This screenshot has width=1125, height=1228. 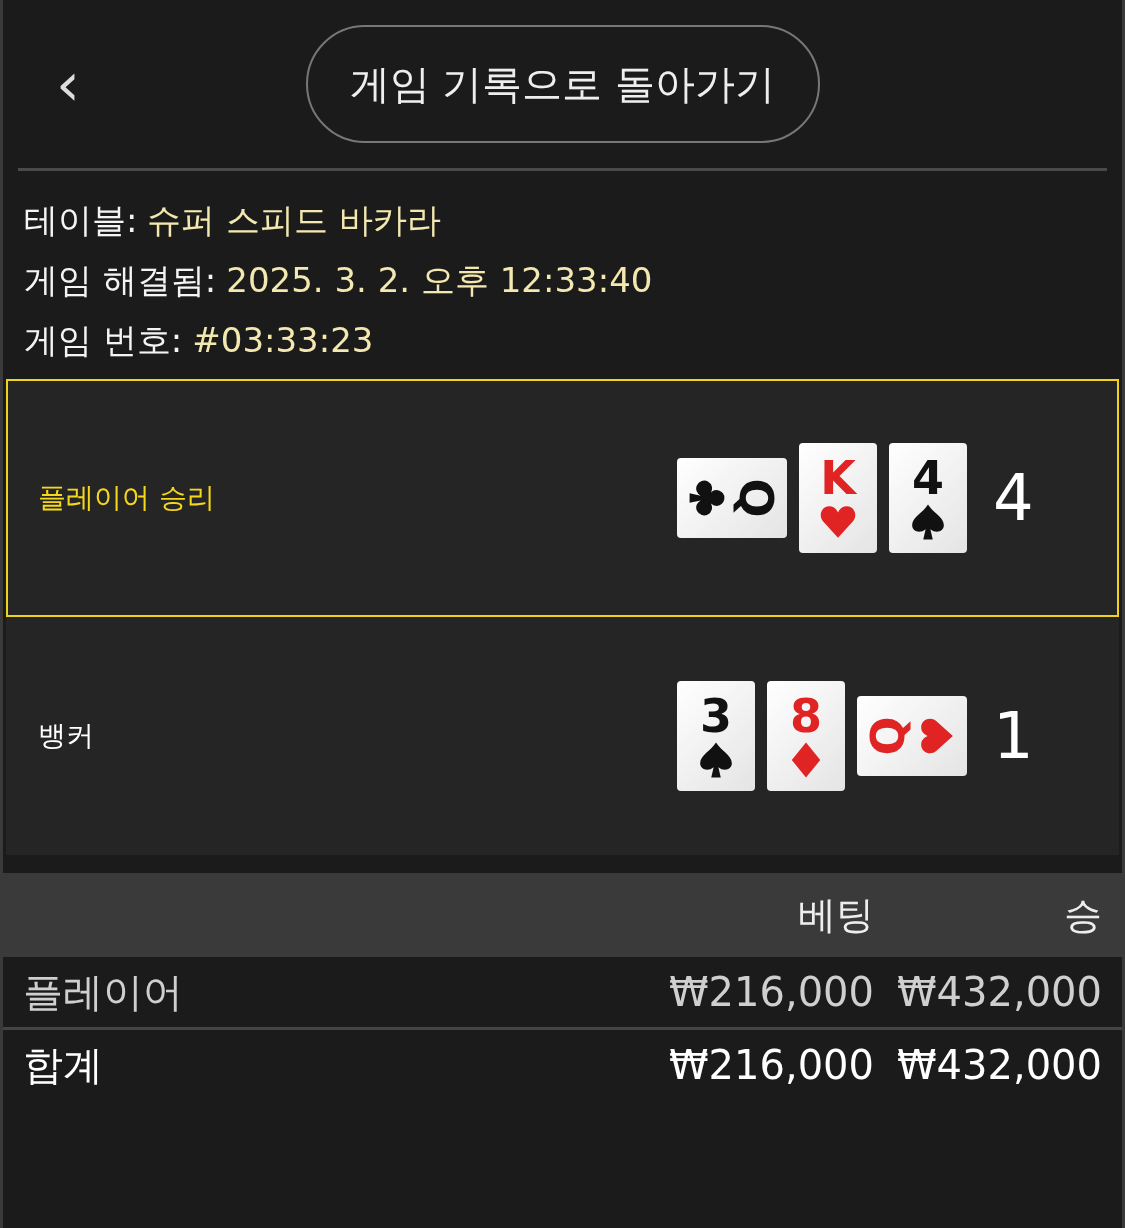 I want to click on back-to-history-button: 게임 기록으로 돌아가기, so click(x=562, y=84).